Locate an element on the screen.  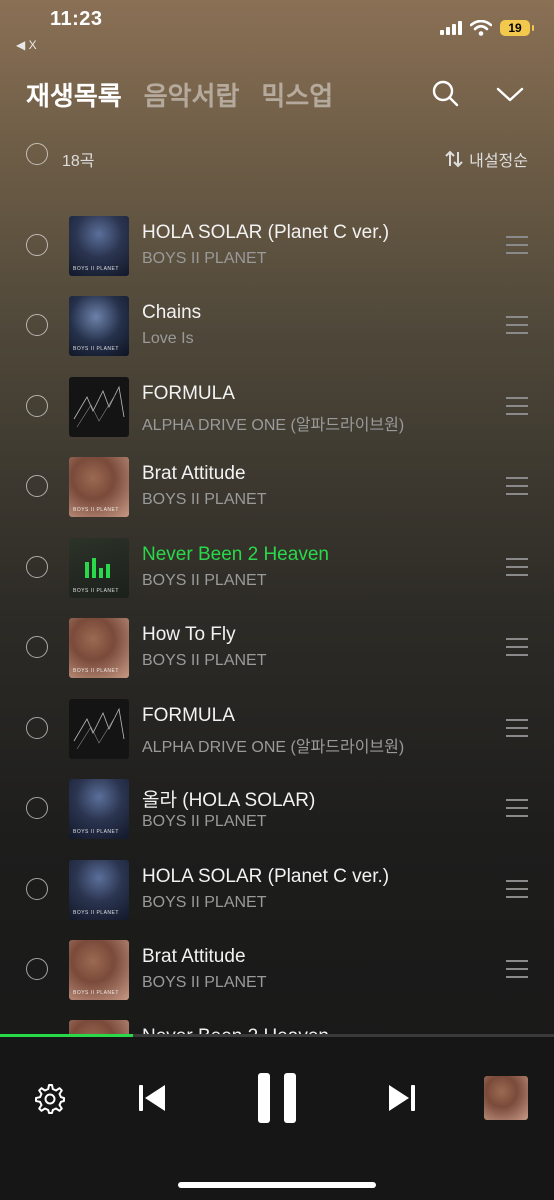
track-title: How To Fly is located at coordinates (189, 634).